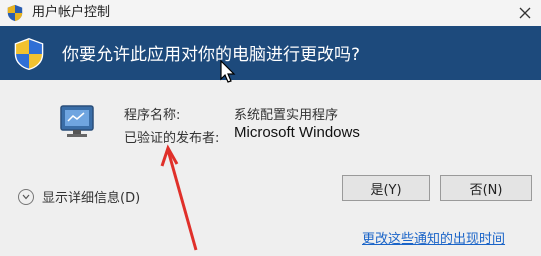 The height and width of the screenshot is (256, 541). I want to click on program-name-value: 系统配置实用程序, so click(286, 115).